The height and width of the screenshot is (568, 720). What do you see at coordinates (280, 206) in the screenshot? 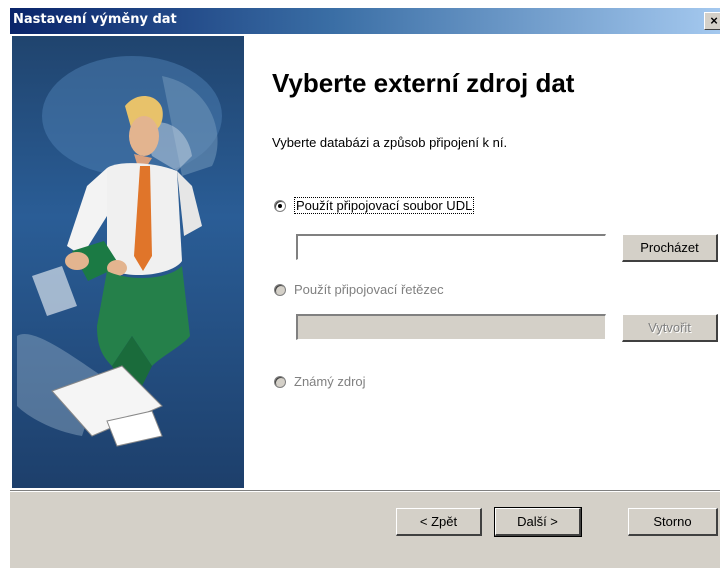
I see `radio-button-checked` at bounding box center [280, 206].